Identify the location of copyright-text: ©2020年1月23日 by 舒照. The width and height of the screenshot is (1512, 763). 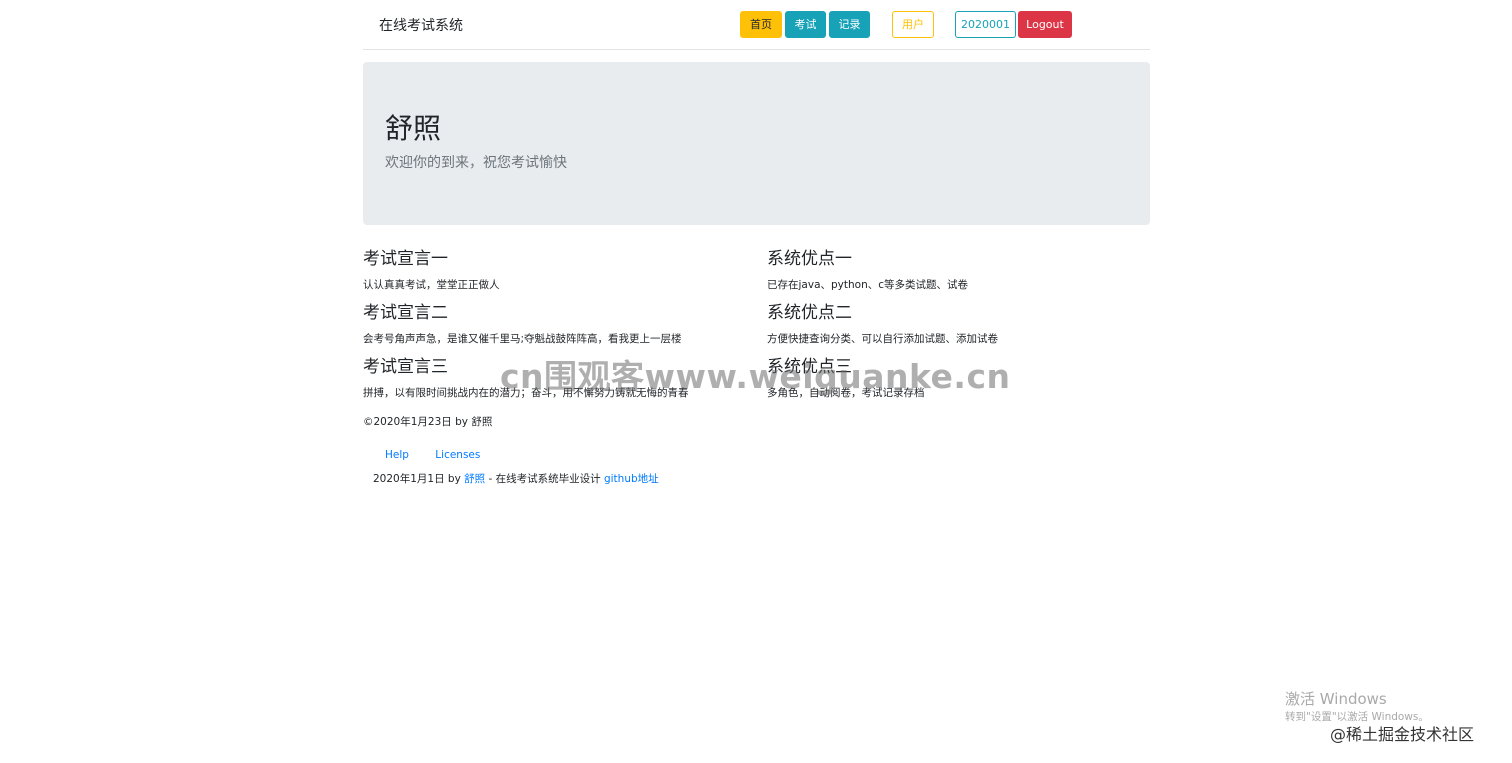
(428, 422).